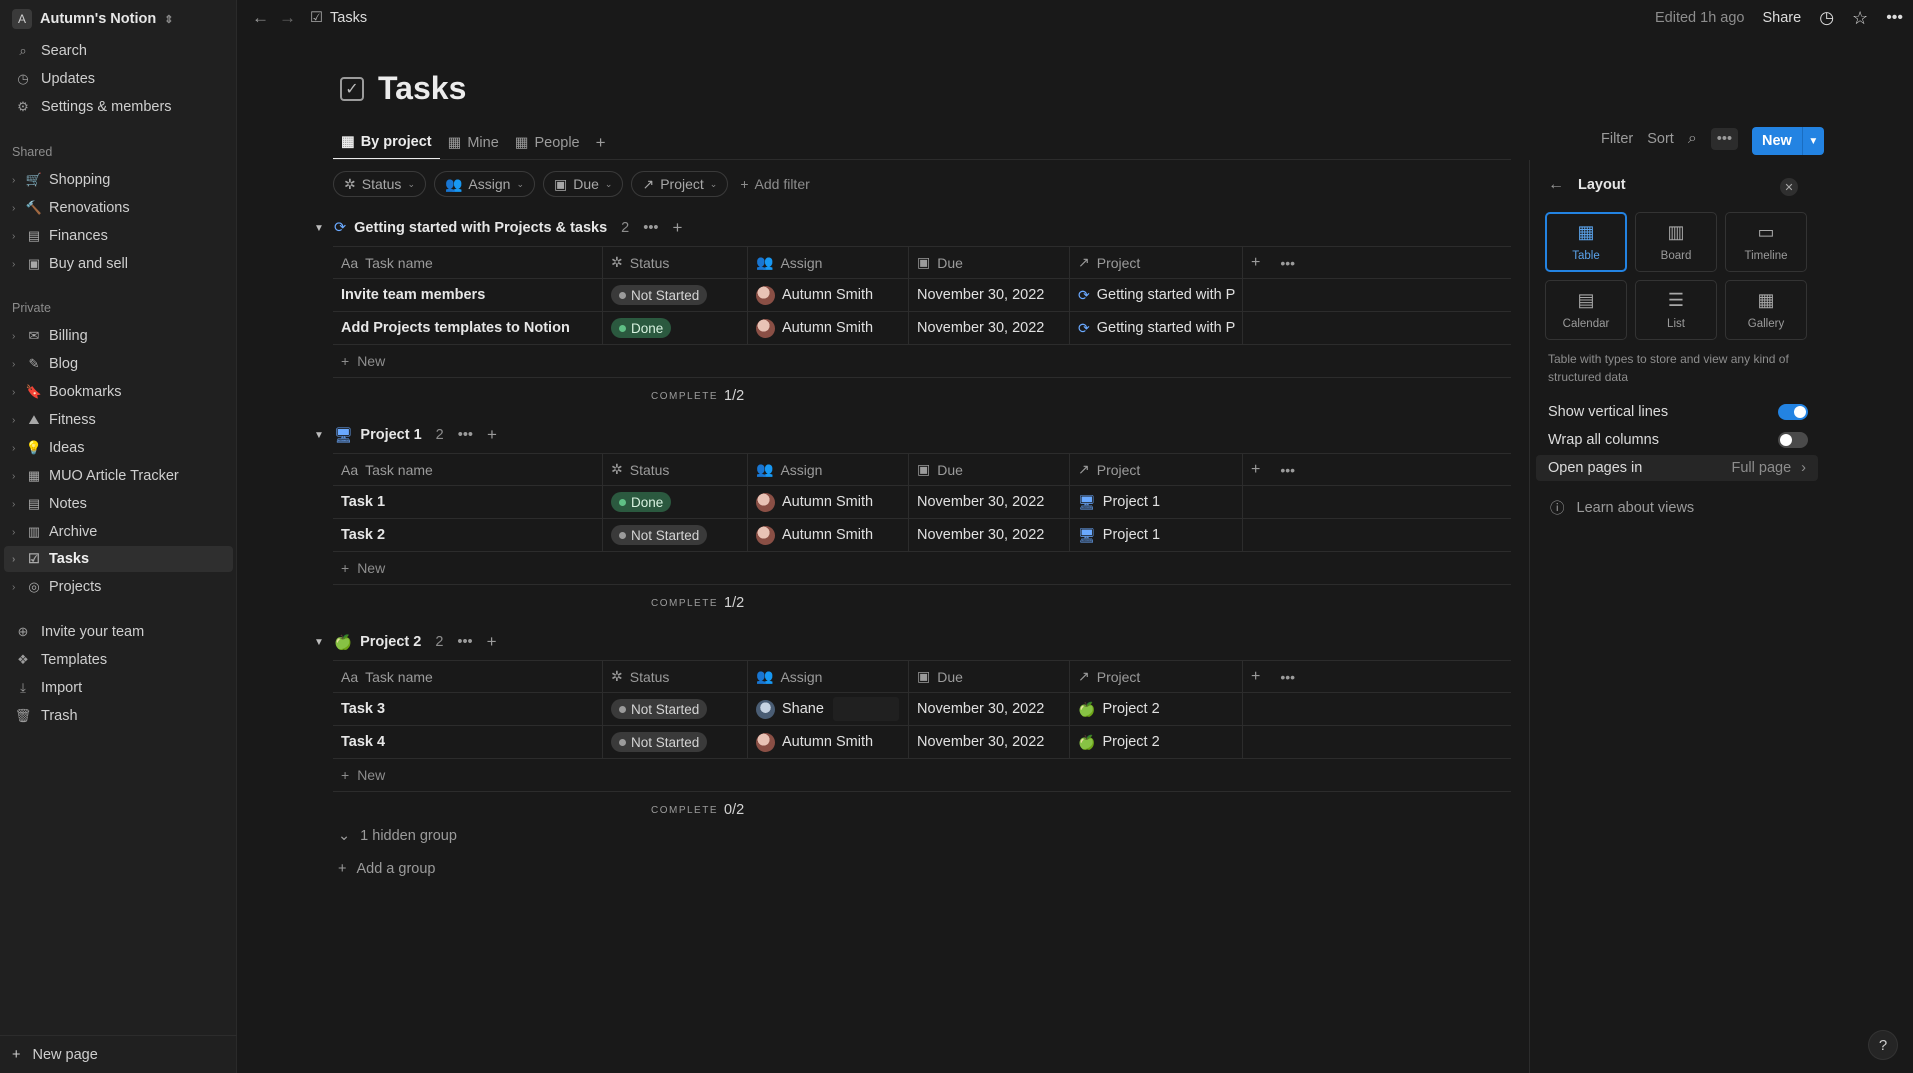 Image resolution: width=1913 pixels, height=1073 pixels. I want to click on layout-option-list: ☰ List, so click(1676, 310).